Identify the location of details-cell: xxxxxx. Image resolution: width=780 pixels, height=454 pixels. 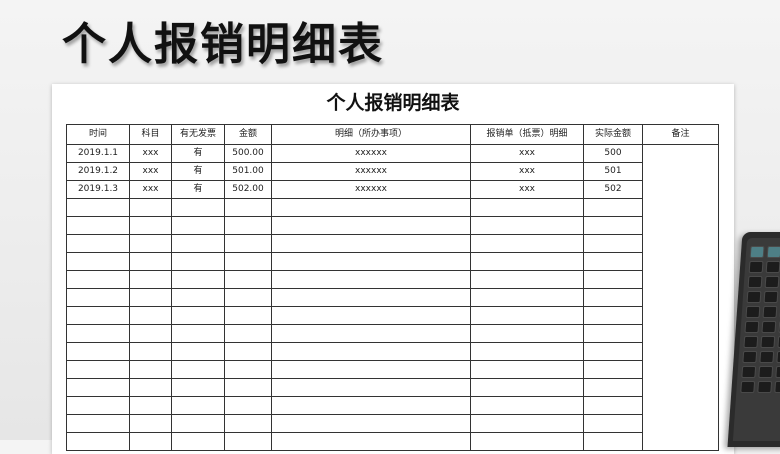
(371, 189).